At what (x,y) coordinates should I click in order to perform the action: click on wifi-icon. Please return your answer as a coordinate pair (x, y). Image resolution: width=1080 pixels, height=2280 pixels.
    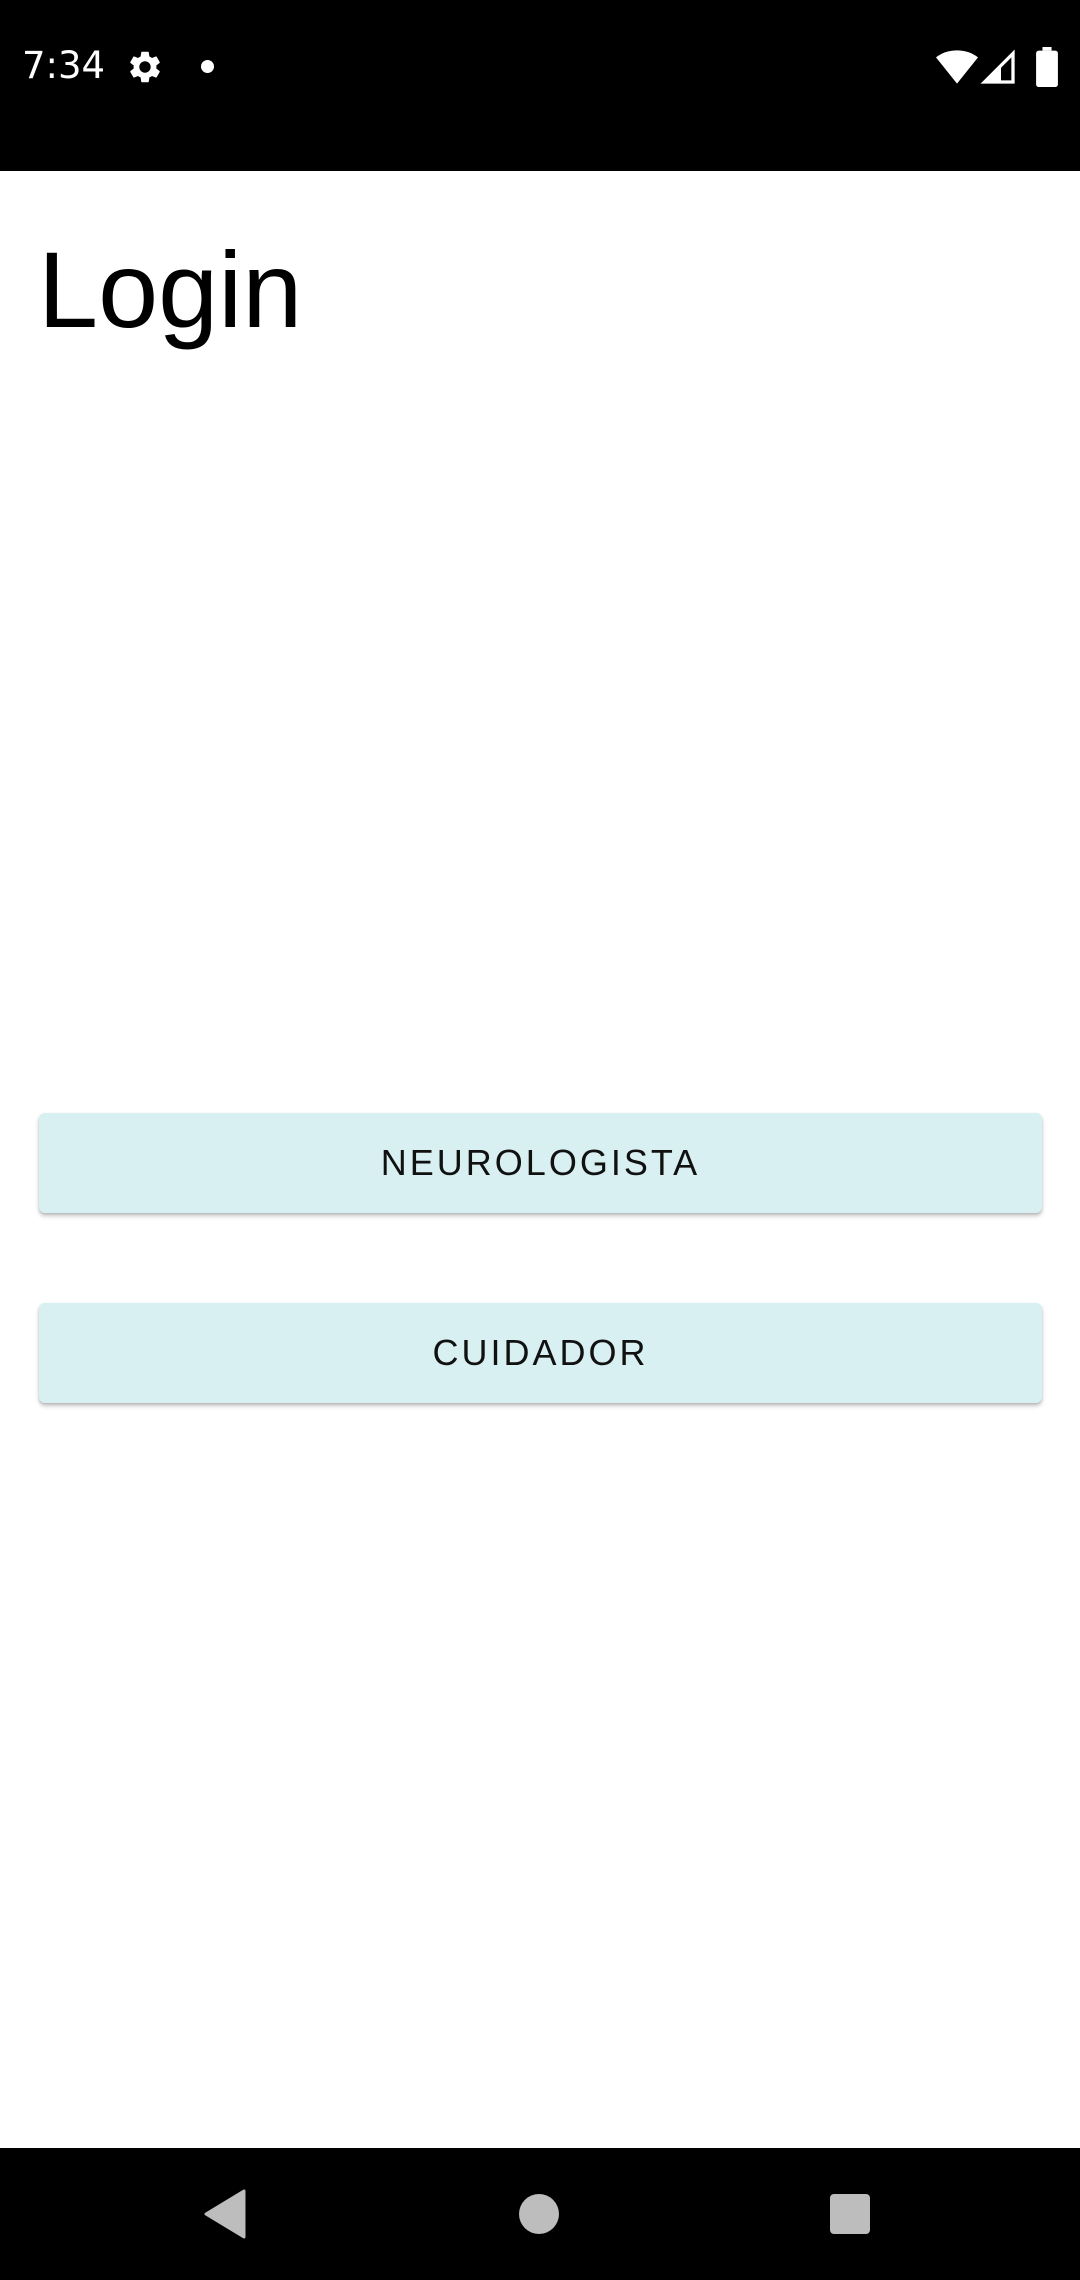
    Looking at the image, I should click on (957, 67).